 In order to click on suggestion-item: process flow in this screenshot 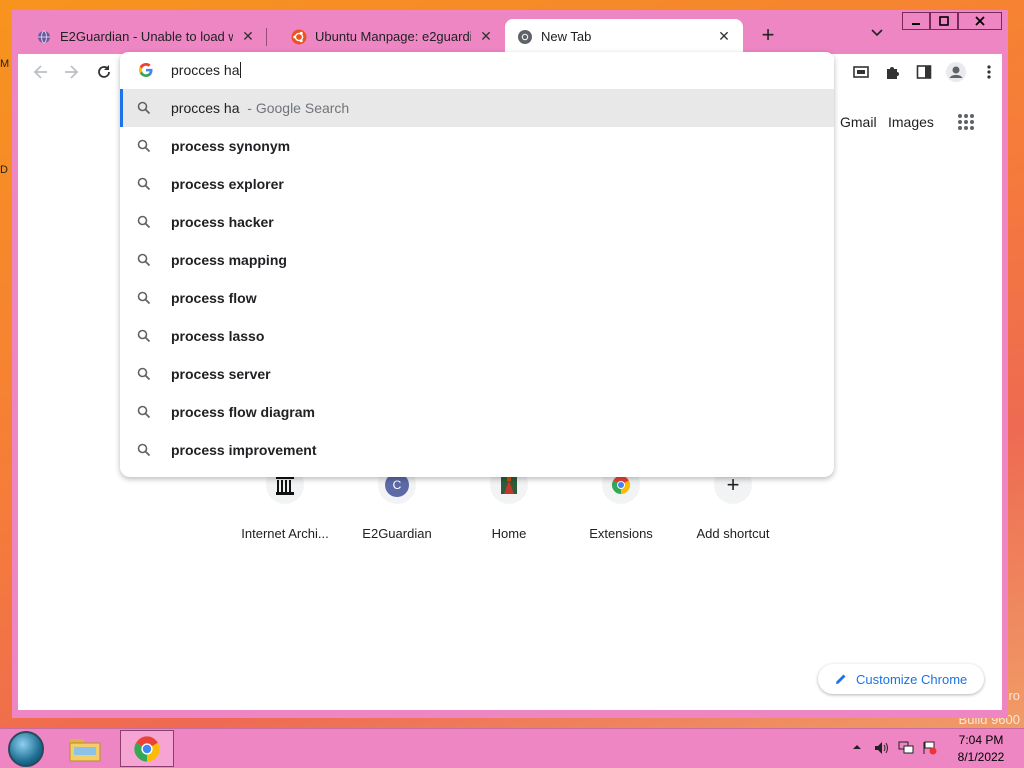, I will do `click(477, 298)`.